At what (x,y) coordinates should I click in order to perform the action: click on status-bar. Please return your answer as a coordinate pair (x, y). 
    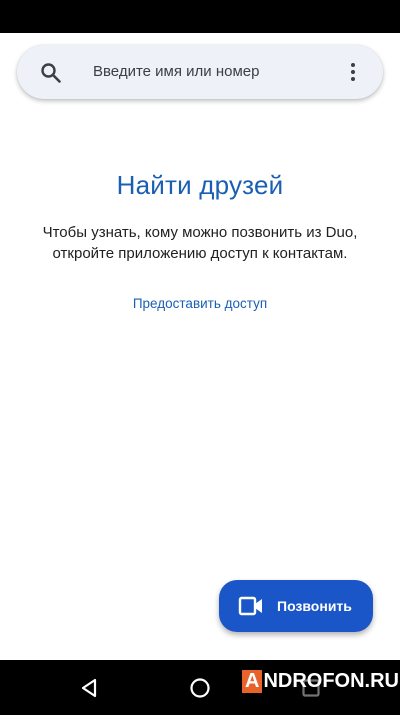
    Looking at the image, I should click on (200, 16).